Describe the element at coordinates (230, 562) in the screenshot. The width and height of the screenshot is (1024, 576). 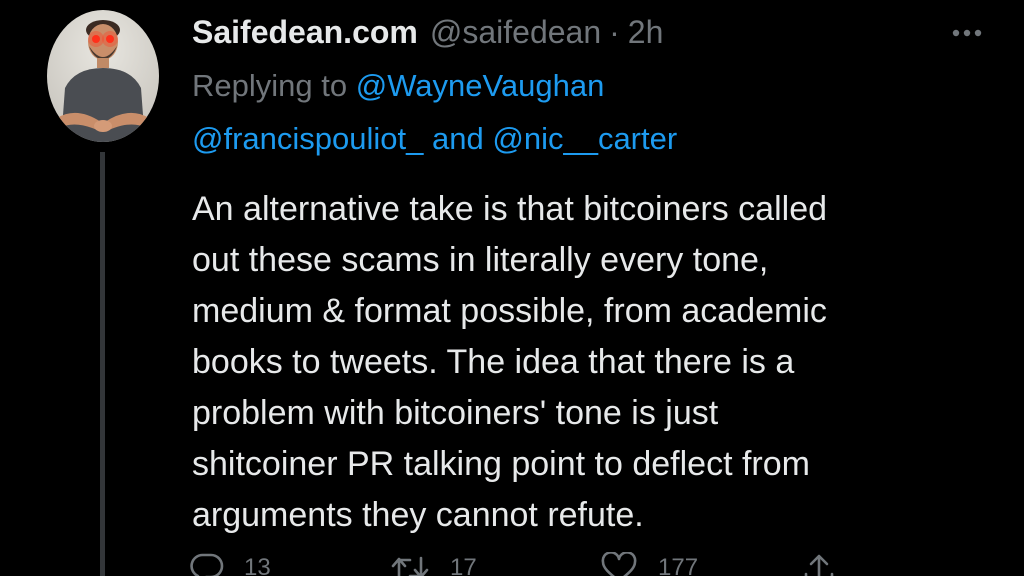
I see `reply-button: 13` at that location.